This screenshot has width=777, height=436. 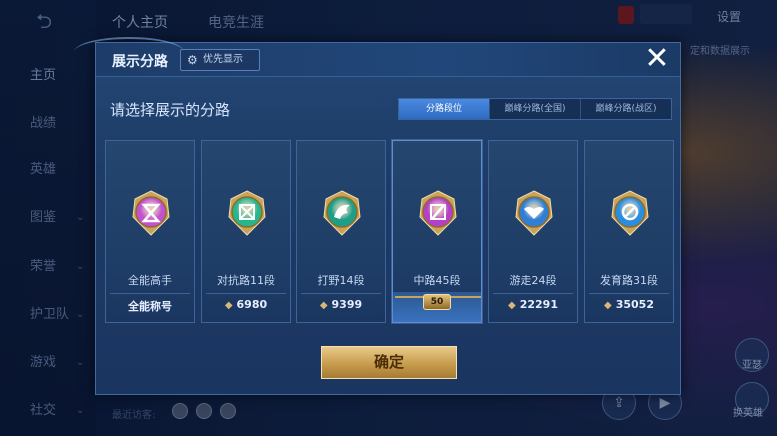 I want to click on roam-wings-icon, so click(x=534, y=213).